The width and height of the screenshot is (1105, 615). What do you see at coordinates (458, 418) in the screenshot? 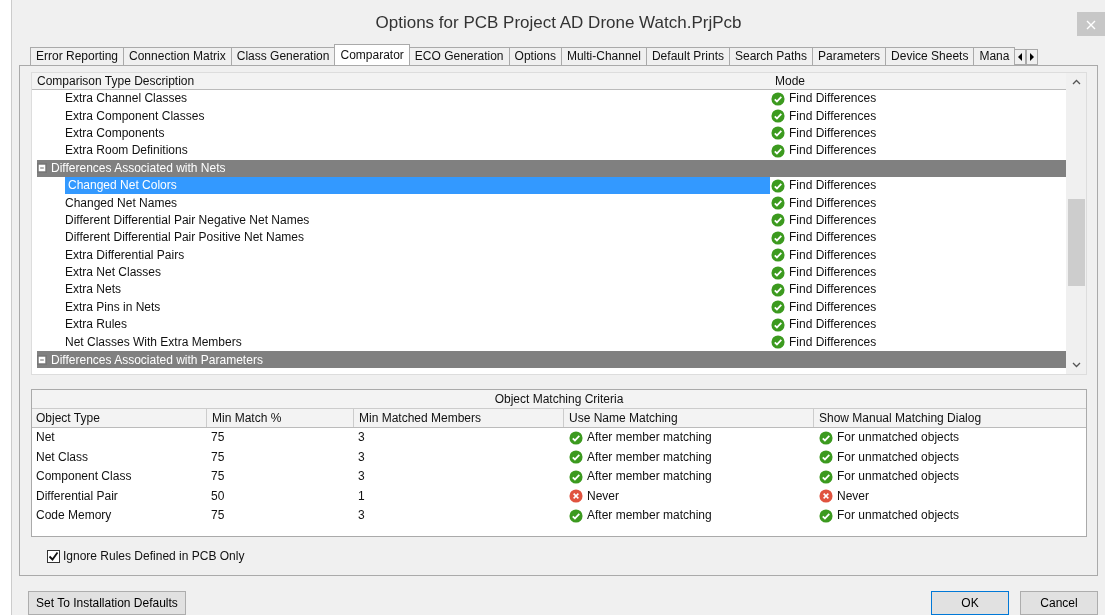
I see `column-header: Min Matched Members` at bounding box center [458, 418].